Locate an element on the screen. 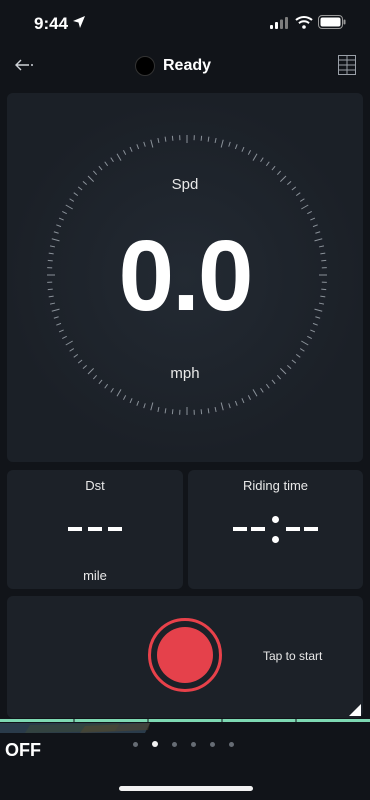 The width and height of the screenshot is (370, 800). speed-value: 0.0 is located at coordinates (185, 276).